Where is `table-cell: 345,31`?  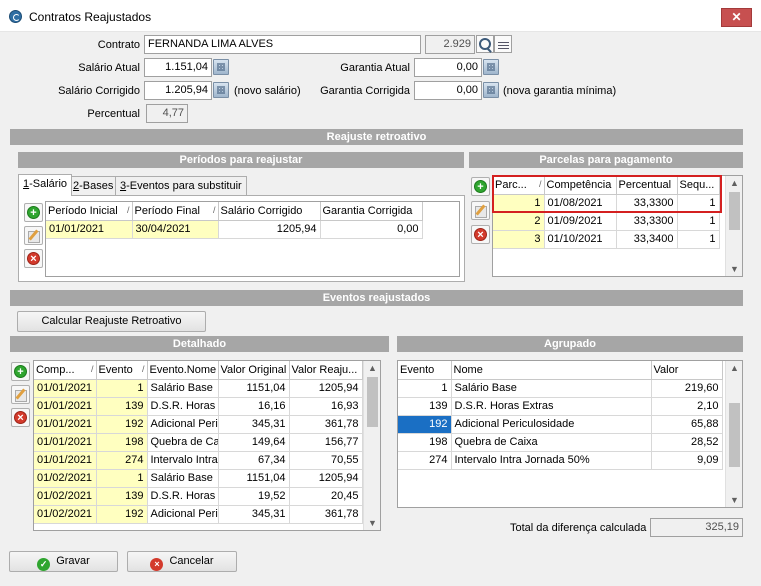
table-cell: 345,31 is located at coordinates (254, 514).